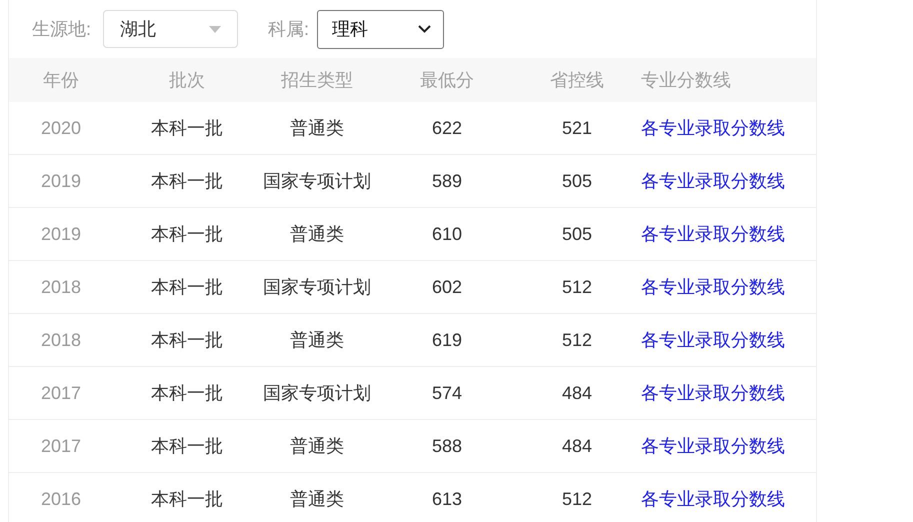  Describe the element at coordinates (447, 340) in the screenshot. I see `min-score-cell: 619` at that location.